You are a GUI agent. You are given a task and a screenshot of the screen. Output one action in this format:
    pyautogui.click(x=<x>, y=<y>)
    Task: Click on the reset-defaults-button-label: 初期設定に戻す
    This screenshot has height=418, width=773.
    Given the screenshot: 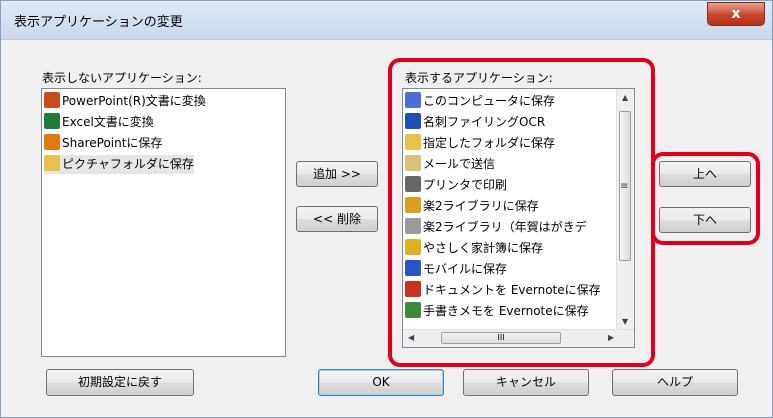 What is the action you would take?
    pyautogui.click(x=119, y=382)
    